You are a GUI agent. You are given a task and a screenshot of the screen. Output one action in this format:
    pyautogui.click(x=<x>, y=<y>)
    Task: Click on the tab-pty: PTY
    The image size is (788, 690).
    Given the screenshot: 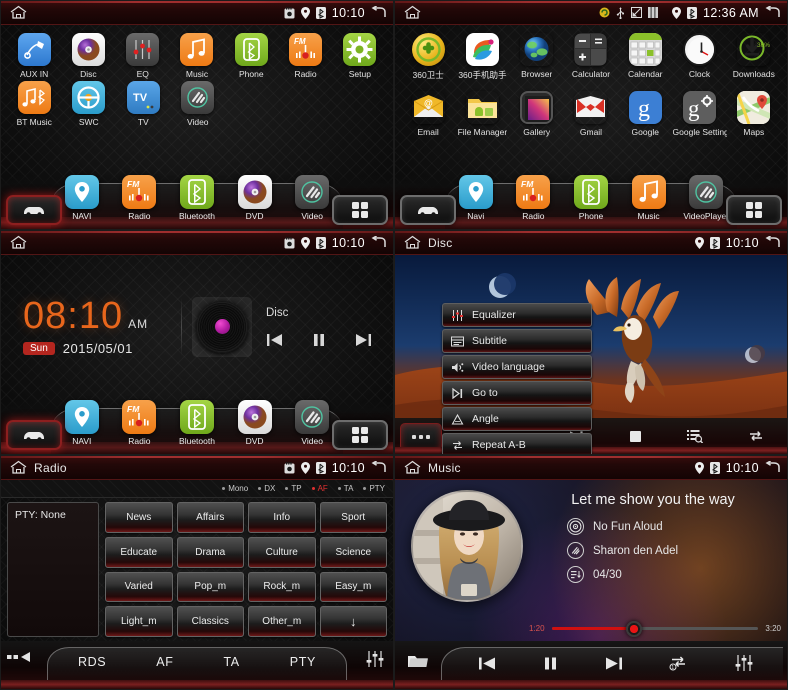 What is the action you would take?
    pyautogui.click(x=303, y=662)
    